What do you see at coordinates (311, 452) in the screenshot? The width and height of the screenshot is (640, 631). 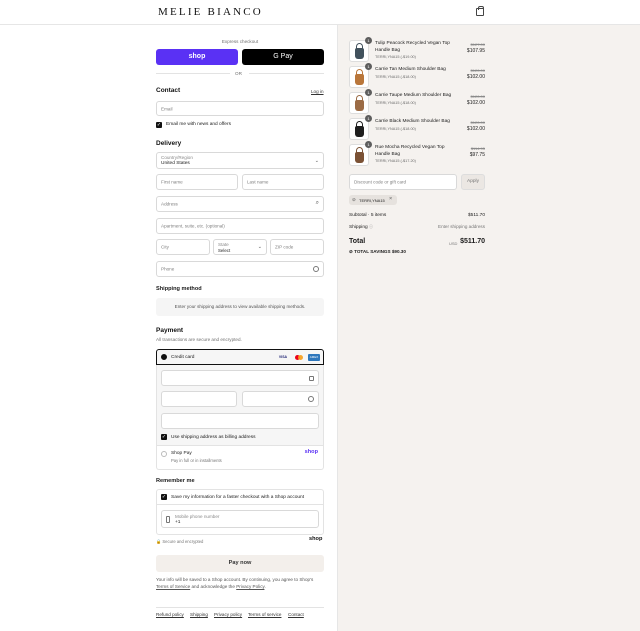 I see `shop-pay-logo: shop` at bounding box center [311, 452].